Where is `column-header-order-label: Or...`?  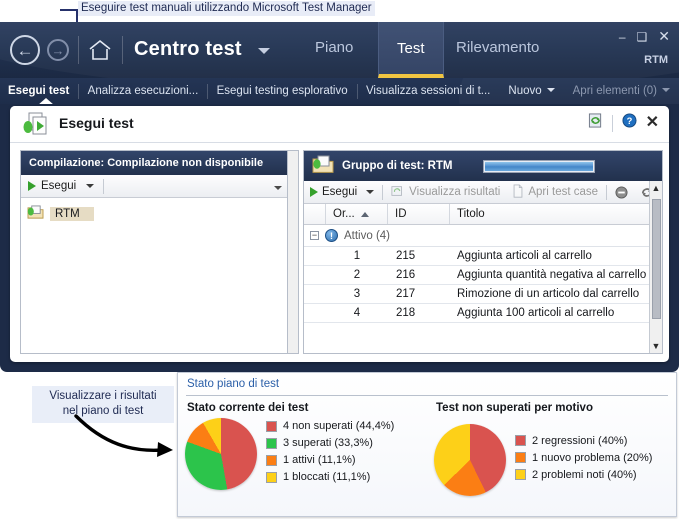 column-header-order-label: Or... is located at coordinates (344, 214).